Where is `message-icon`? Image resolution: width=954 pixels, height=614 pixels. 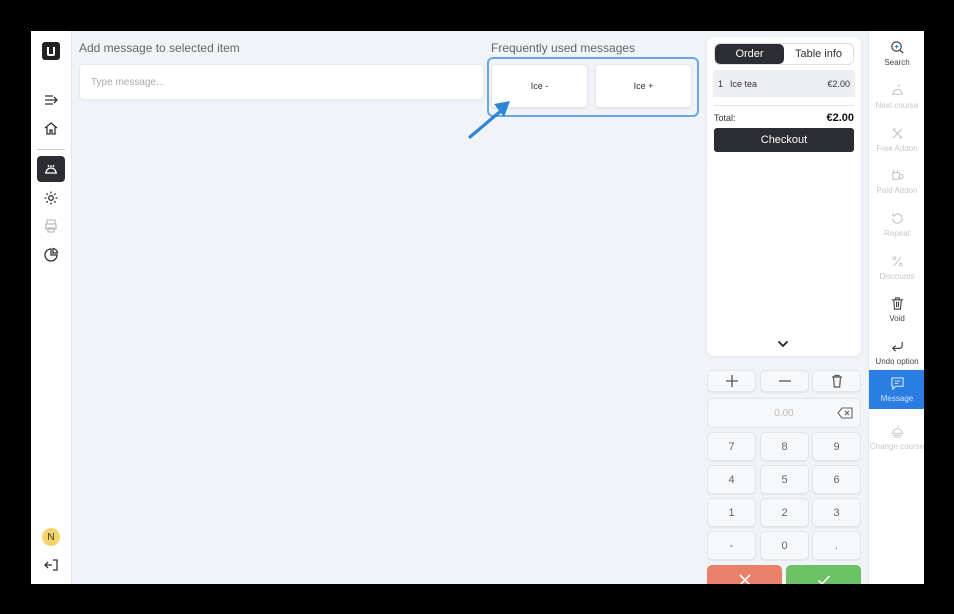 message-icon is located at coordinates (897, 384).